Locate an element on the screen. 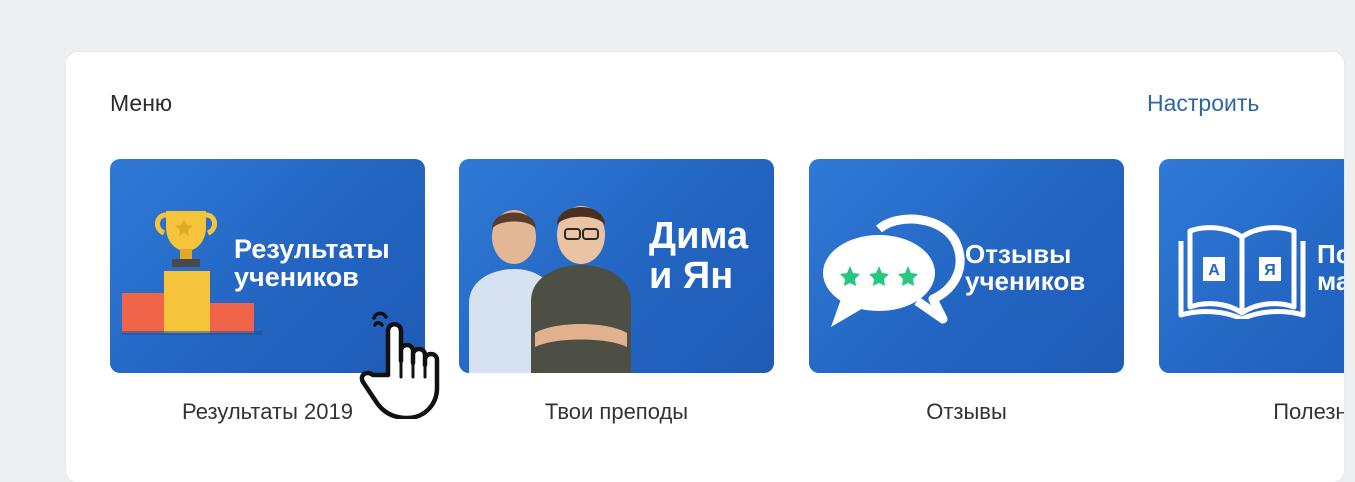 This screenshot has width=1355, height=482. banner-text-useful: По ма is located at coordinates (1330, 268).